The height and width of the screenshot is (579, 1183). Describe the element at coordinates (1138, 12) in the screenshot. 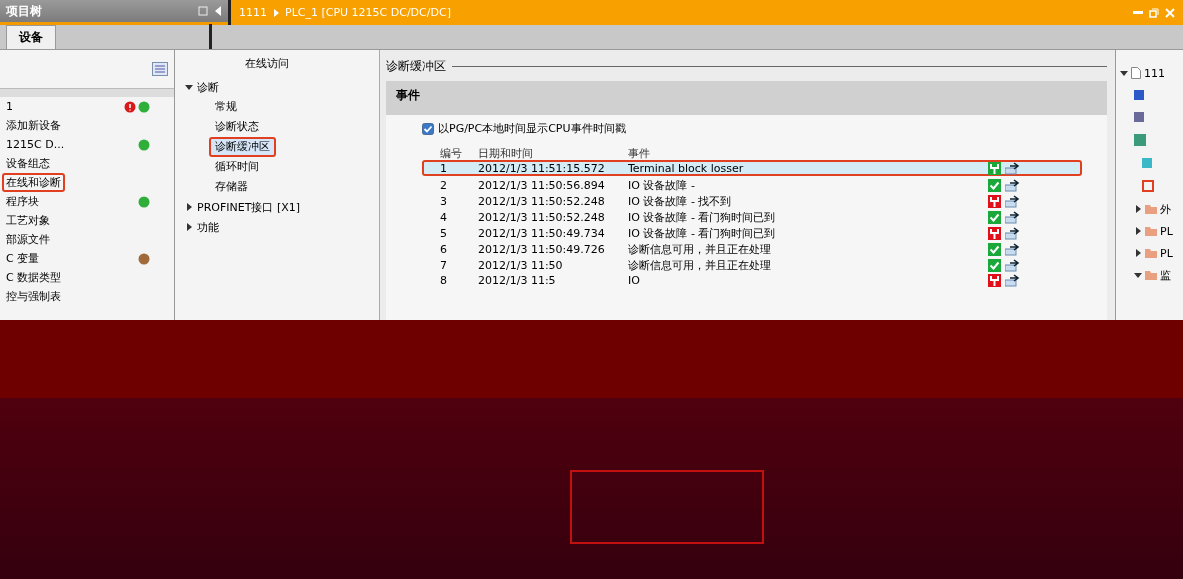

I see `minimize-icon` at that location.